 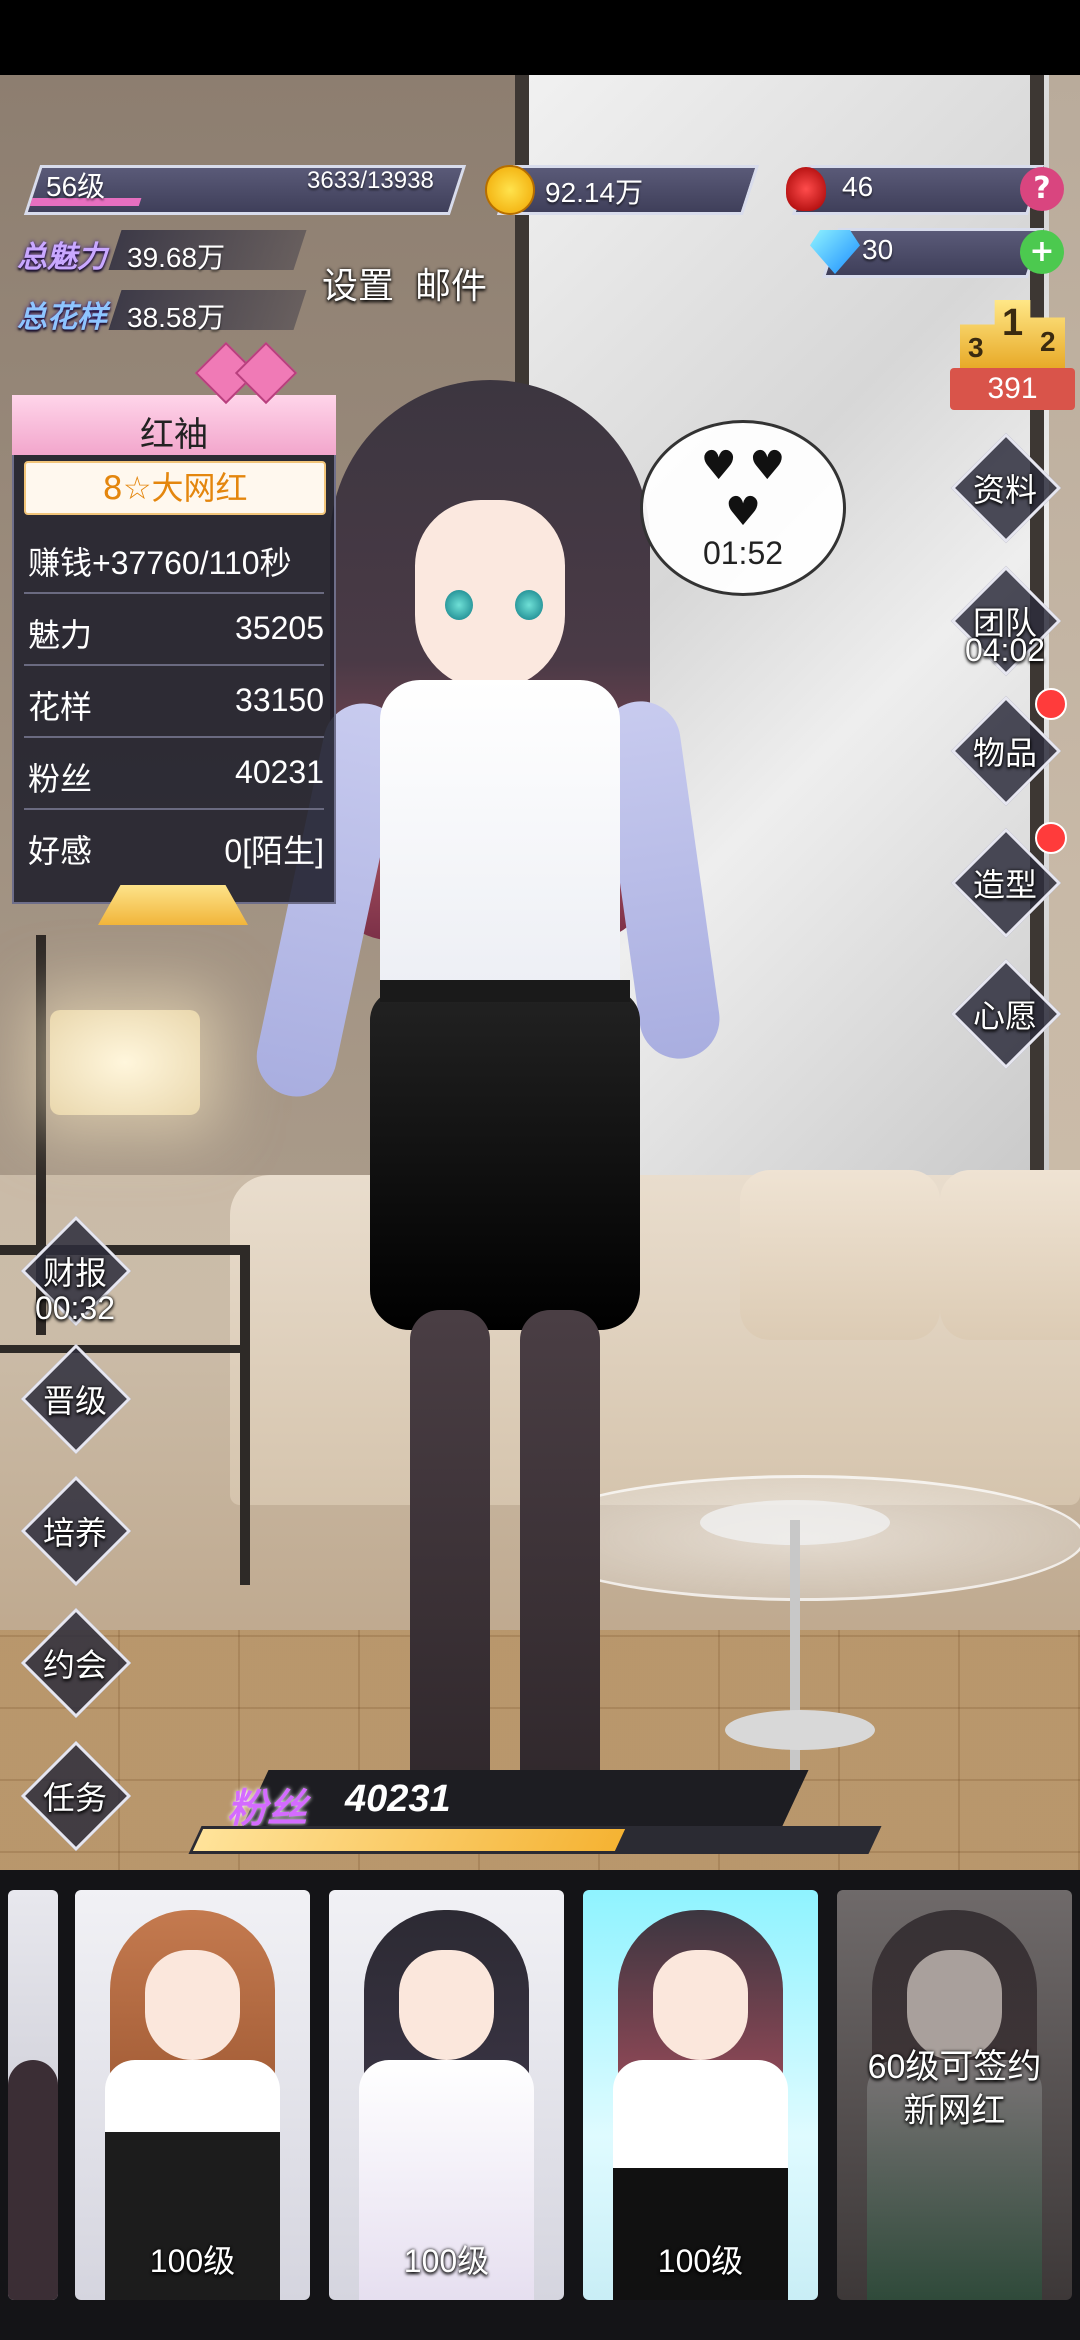 I want to click on podium-icon: 3 1 2, so click(x=1012, y=335).